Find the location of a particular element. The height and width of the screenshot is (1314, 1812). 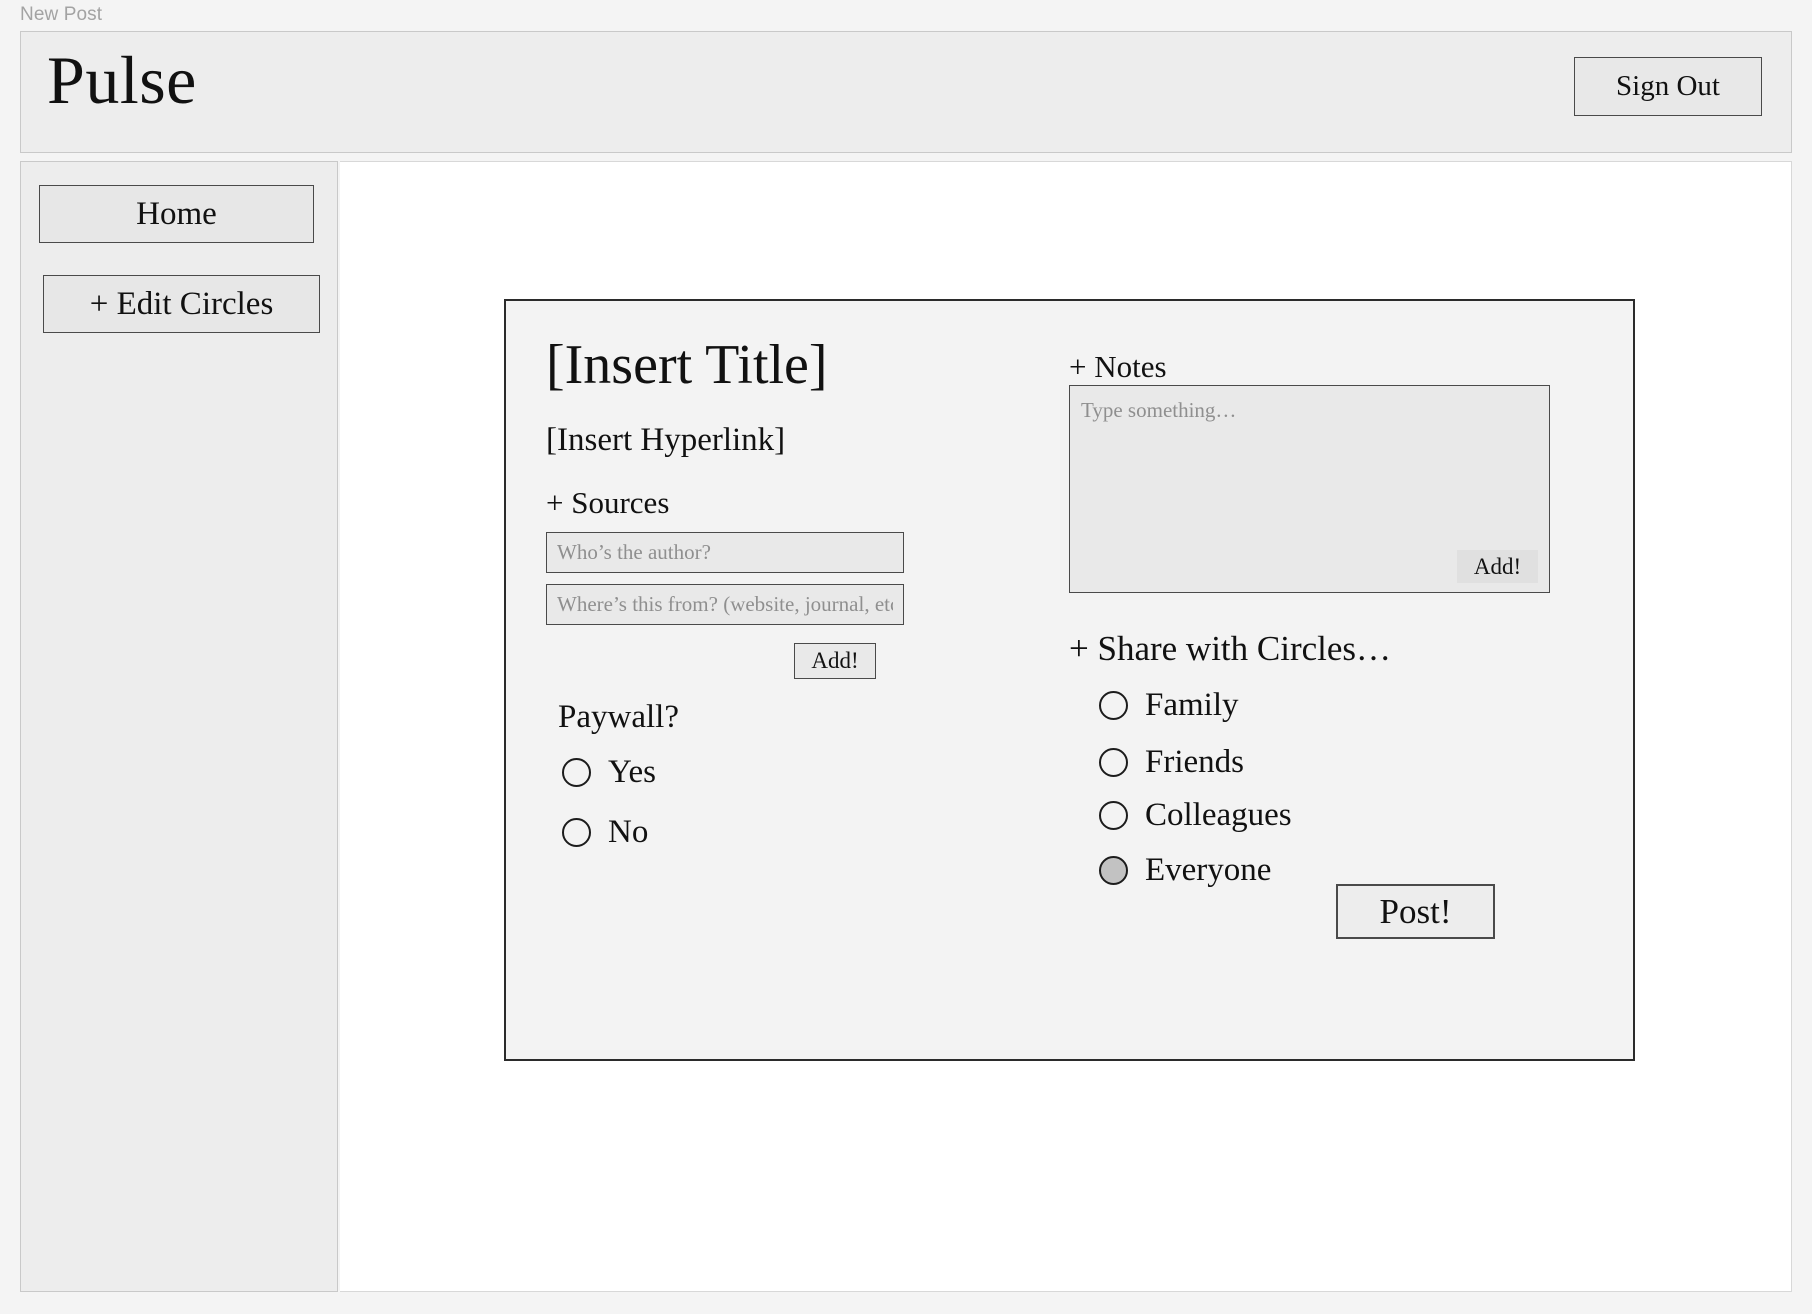

circle-option-family: Family is located at coordinates (1169, 705).